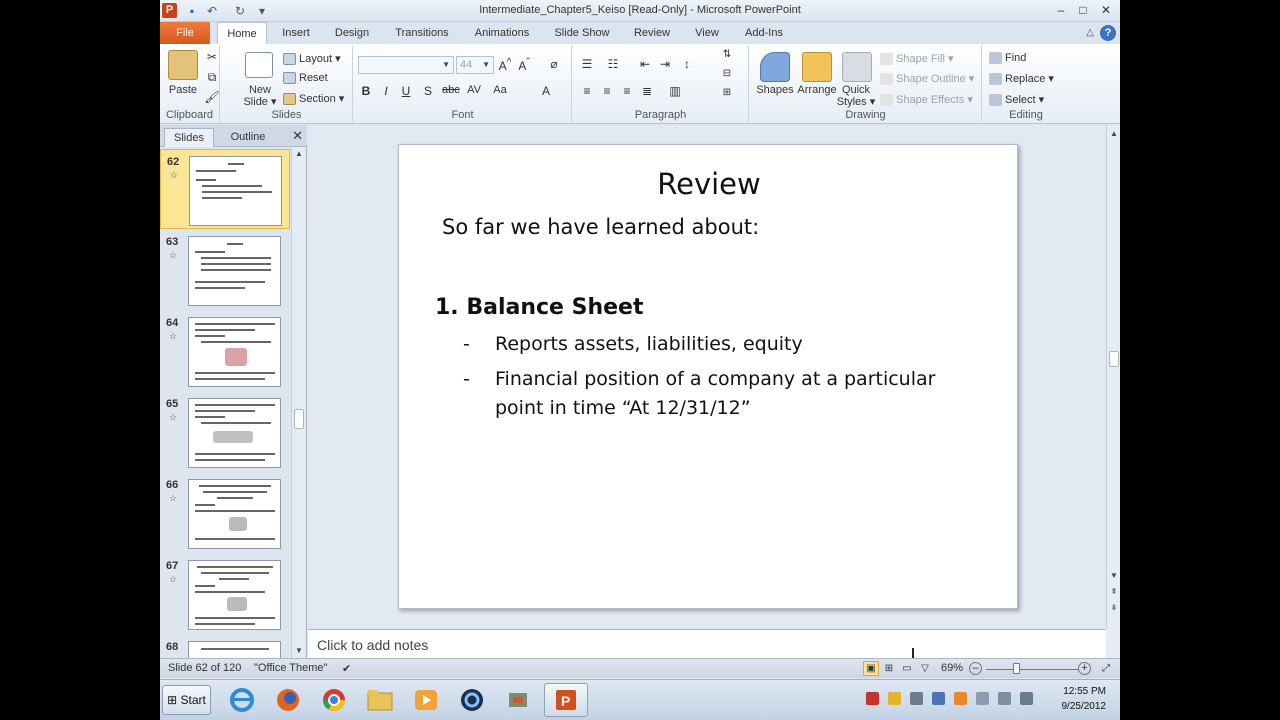 This screenshot has width=1280, height=720. What do you see at coordinates (687, 64) in the screenshot?
I see `line-spacing-icon: ↕` at bounding box center [687, 64].